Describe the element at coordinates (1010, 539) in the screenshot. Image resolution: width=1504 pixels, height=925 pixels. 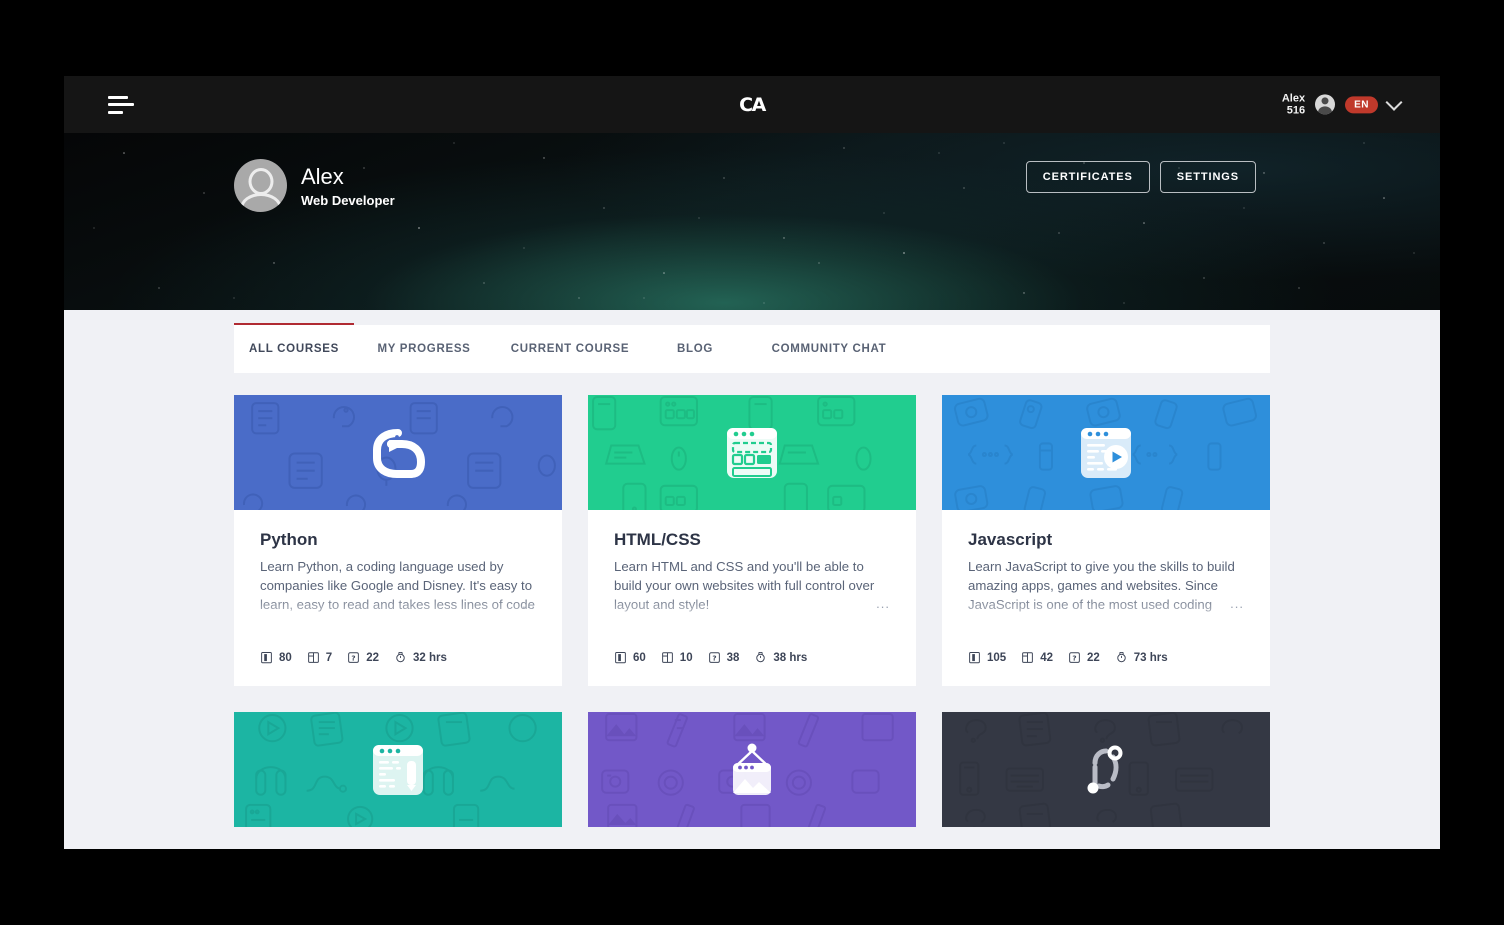
I see `course-title: Javascript` at that location.